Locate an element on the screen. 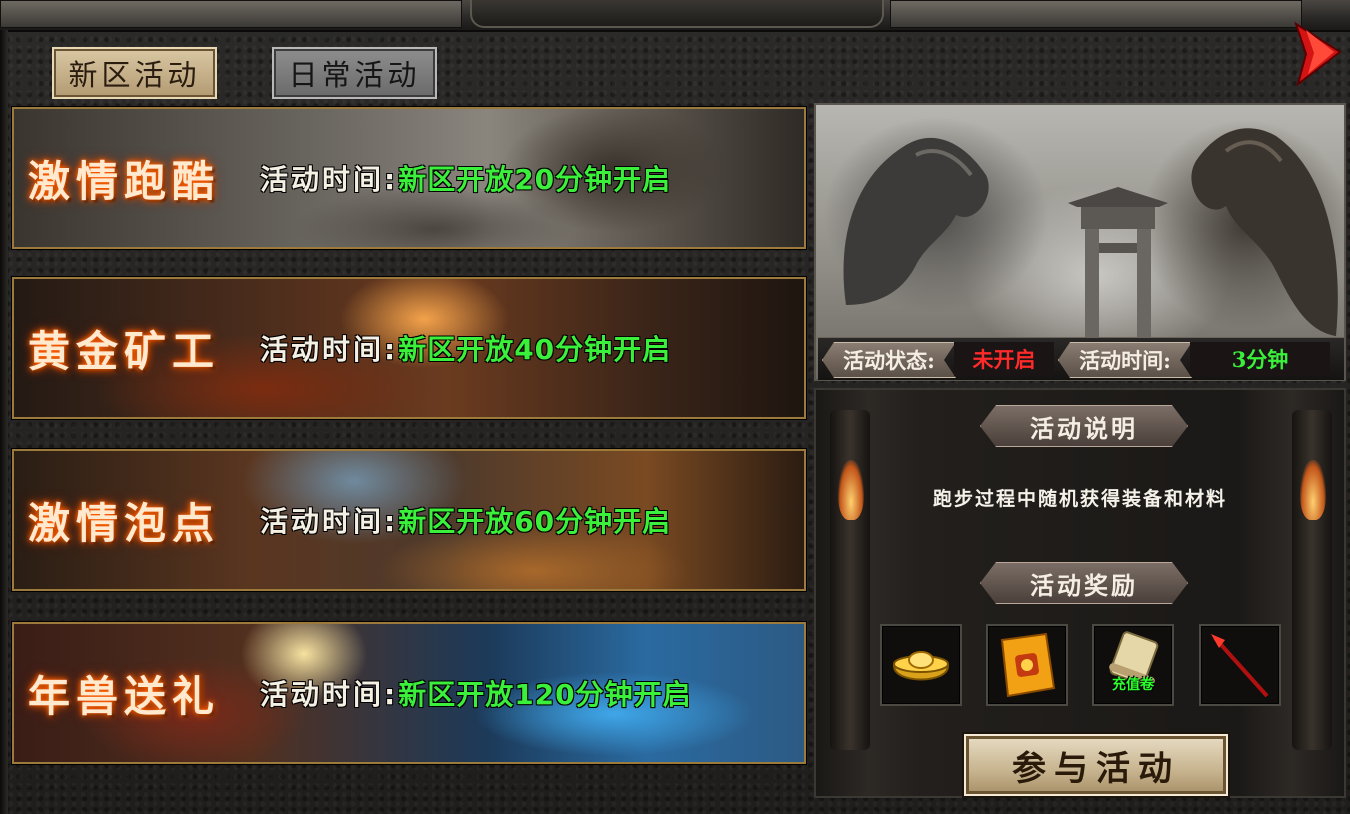  activity-time: 活动时间: 新区开放40分钟开启 is located at coordinates (465, 348).